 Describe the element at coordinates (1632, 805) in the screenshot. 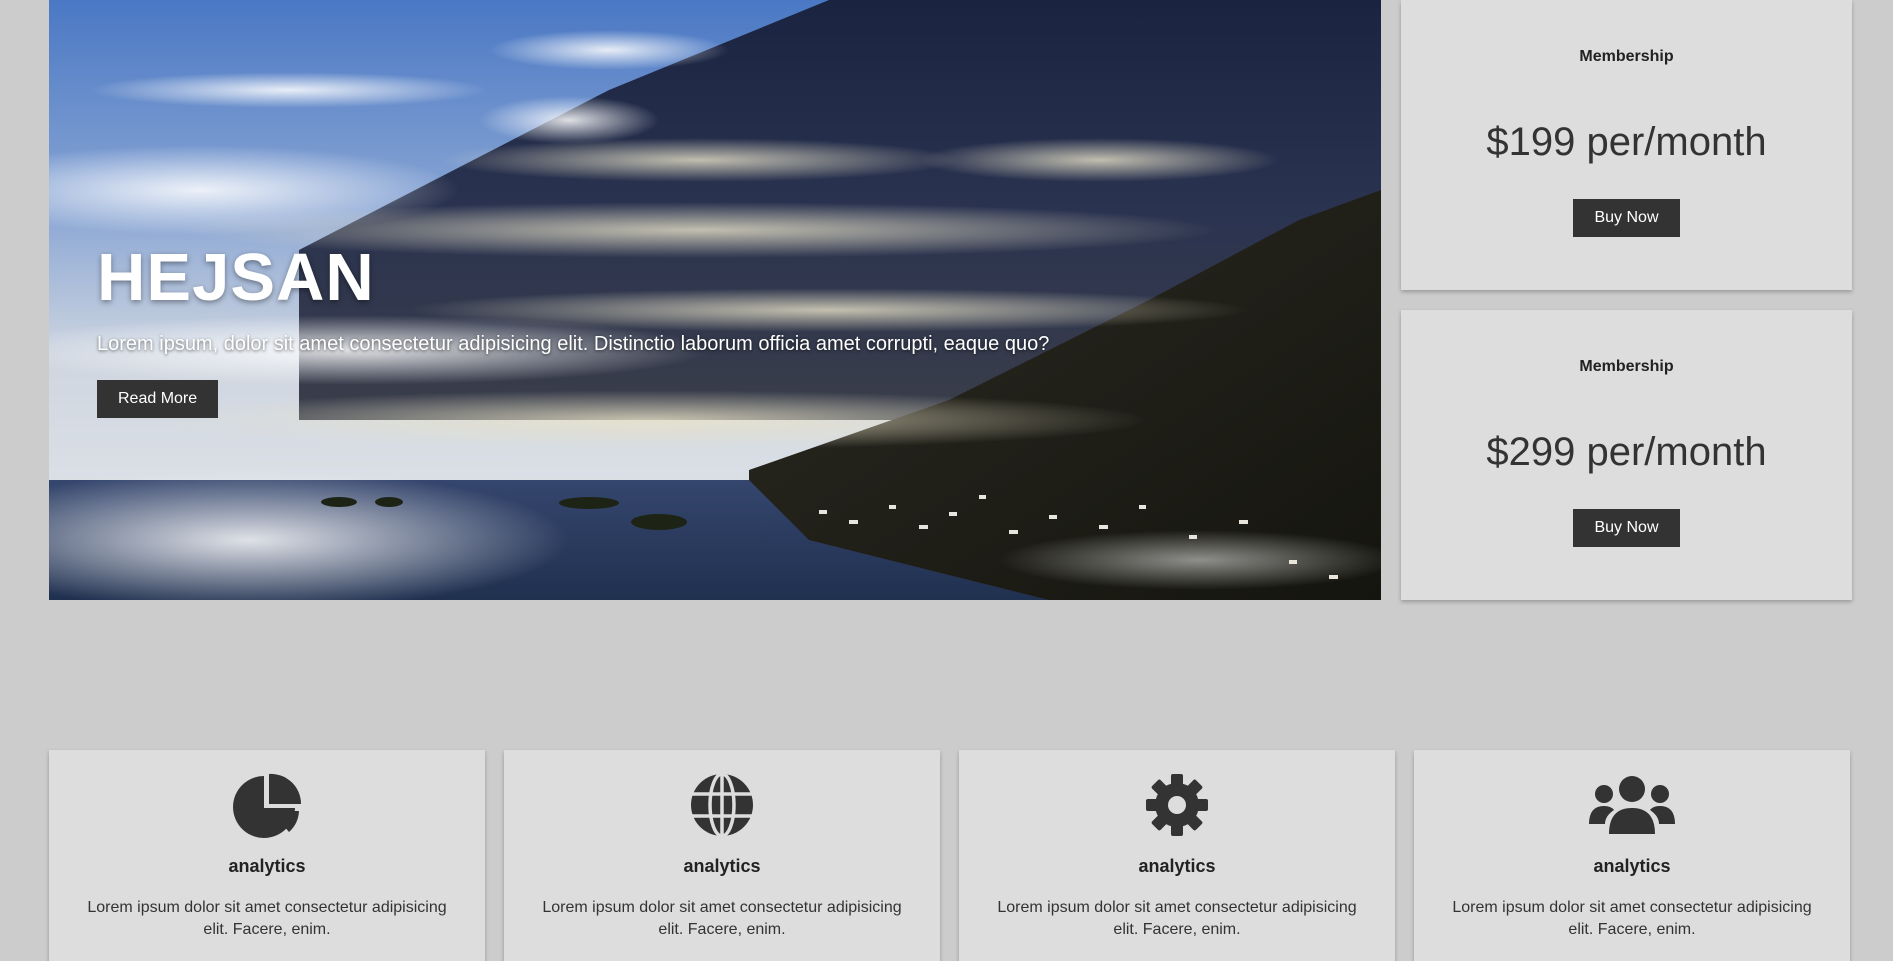

I see `users-icon` at that location.